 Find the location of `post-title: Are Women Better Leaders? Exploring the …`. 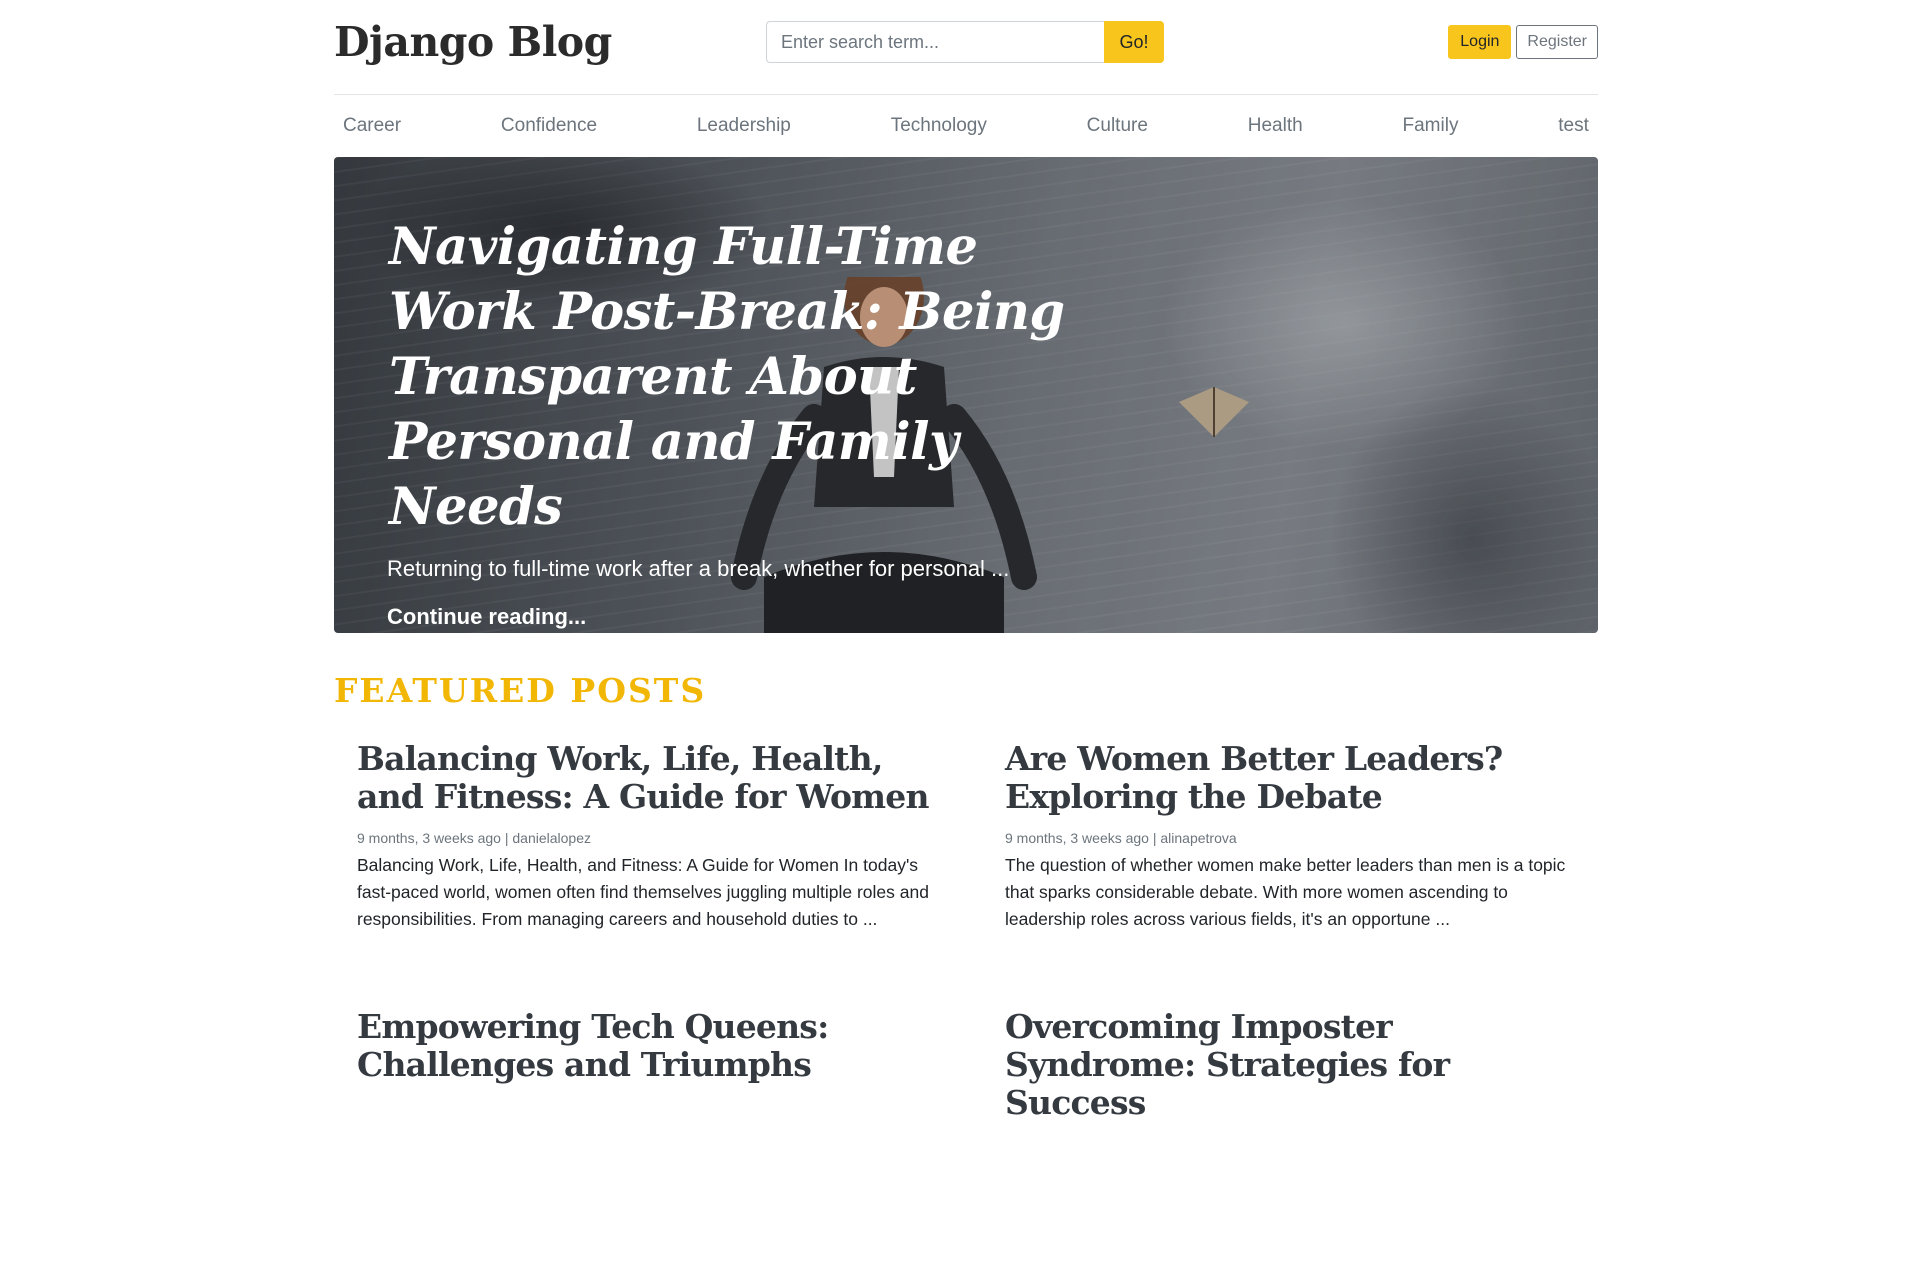

post-title: Are Women Better Leaders? Exploring the … is located at coordinates (1286, 778).